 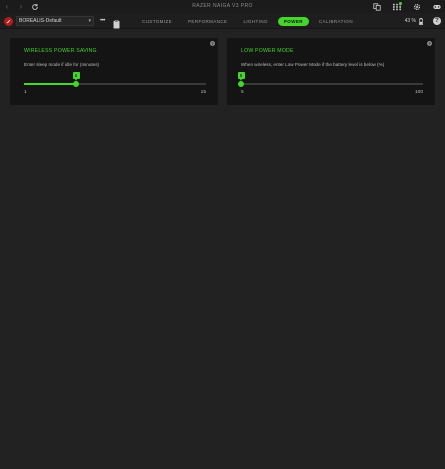 What do you see at coordinates (267, 51) in the screenshot?
I see `panel-title: LOW POWER MODE` at bounding box center [267, 51].